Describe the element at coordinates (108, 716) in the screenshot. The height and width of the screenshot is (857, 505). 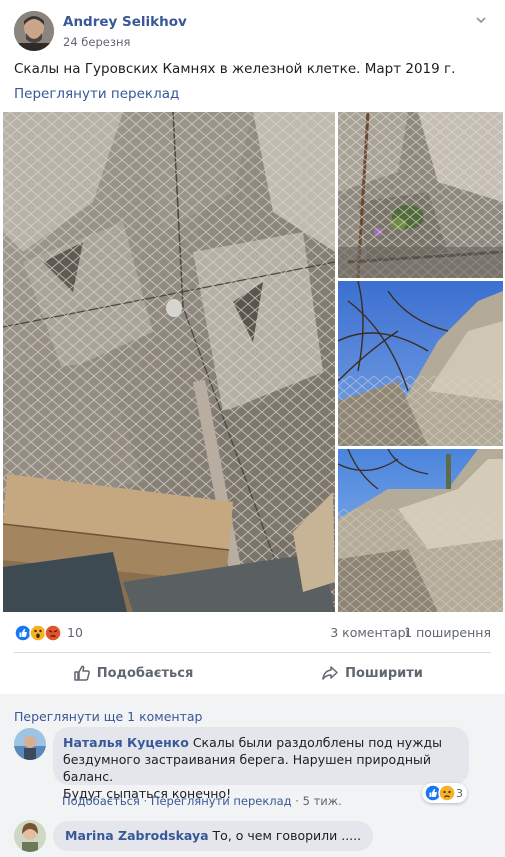
I see `view-more-comments-link: Переглянути ще 1 коментар` at that location.